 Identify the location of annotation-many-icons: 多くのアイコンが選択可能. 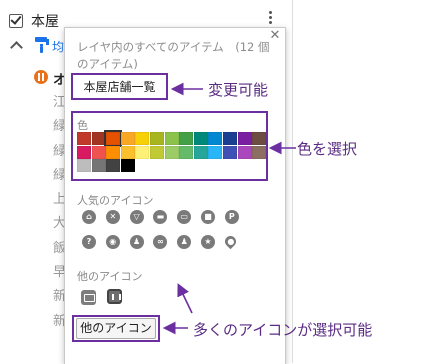
(283, 330).